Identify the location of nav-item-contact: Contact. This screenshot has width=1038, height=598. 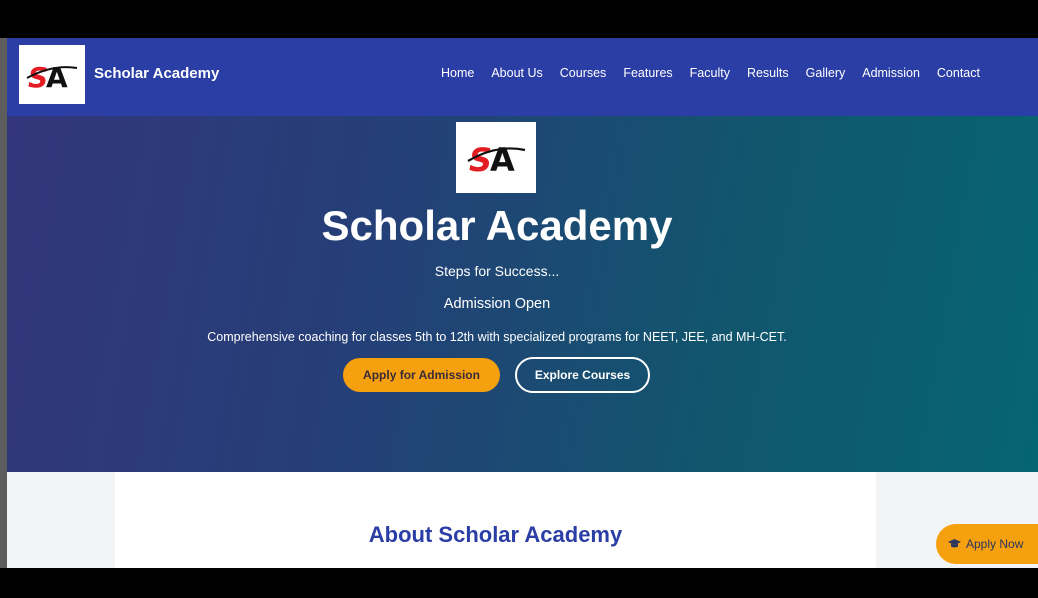
(958, 73).